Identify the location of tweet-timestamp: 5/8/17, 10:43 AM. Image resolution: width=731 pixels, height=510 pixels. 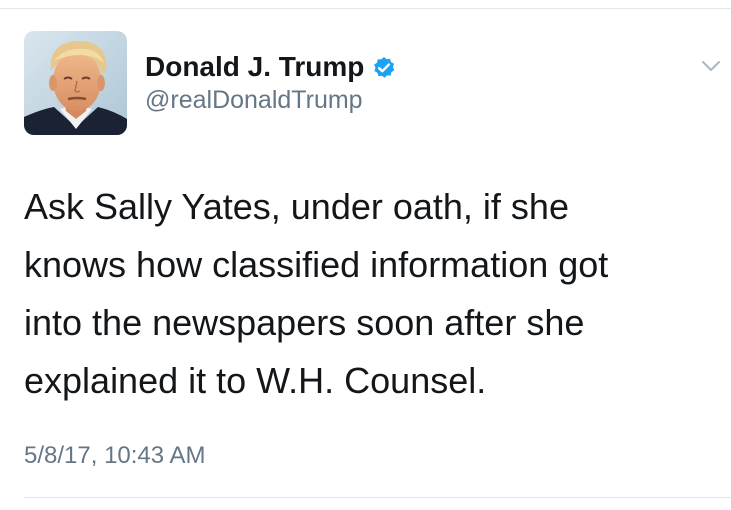
(114, 456).